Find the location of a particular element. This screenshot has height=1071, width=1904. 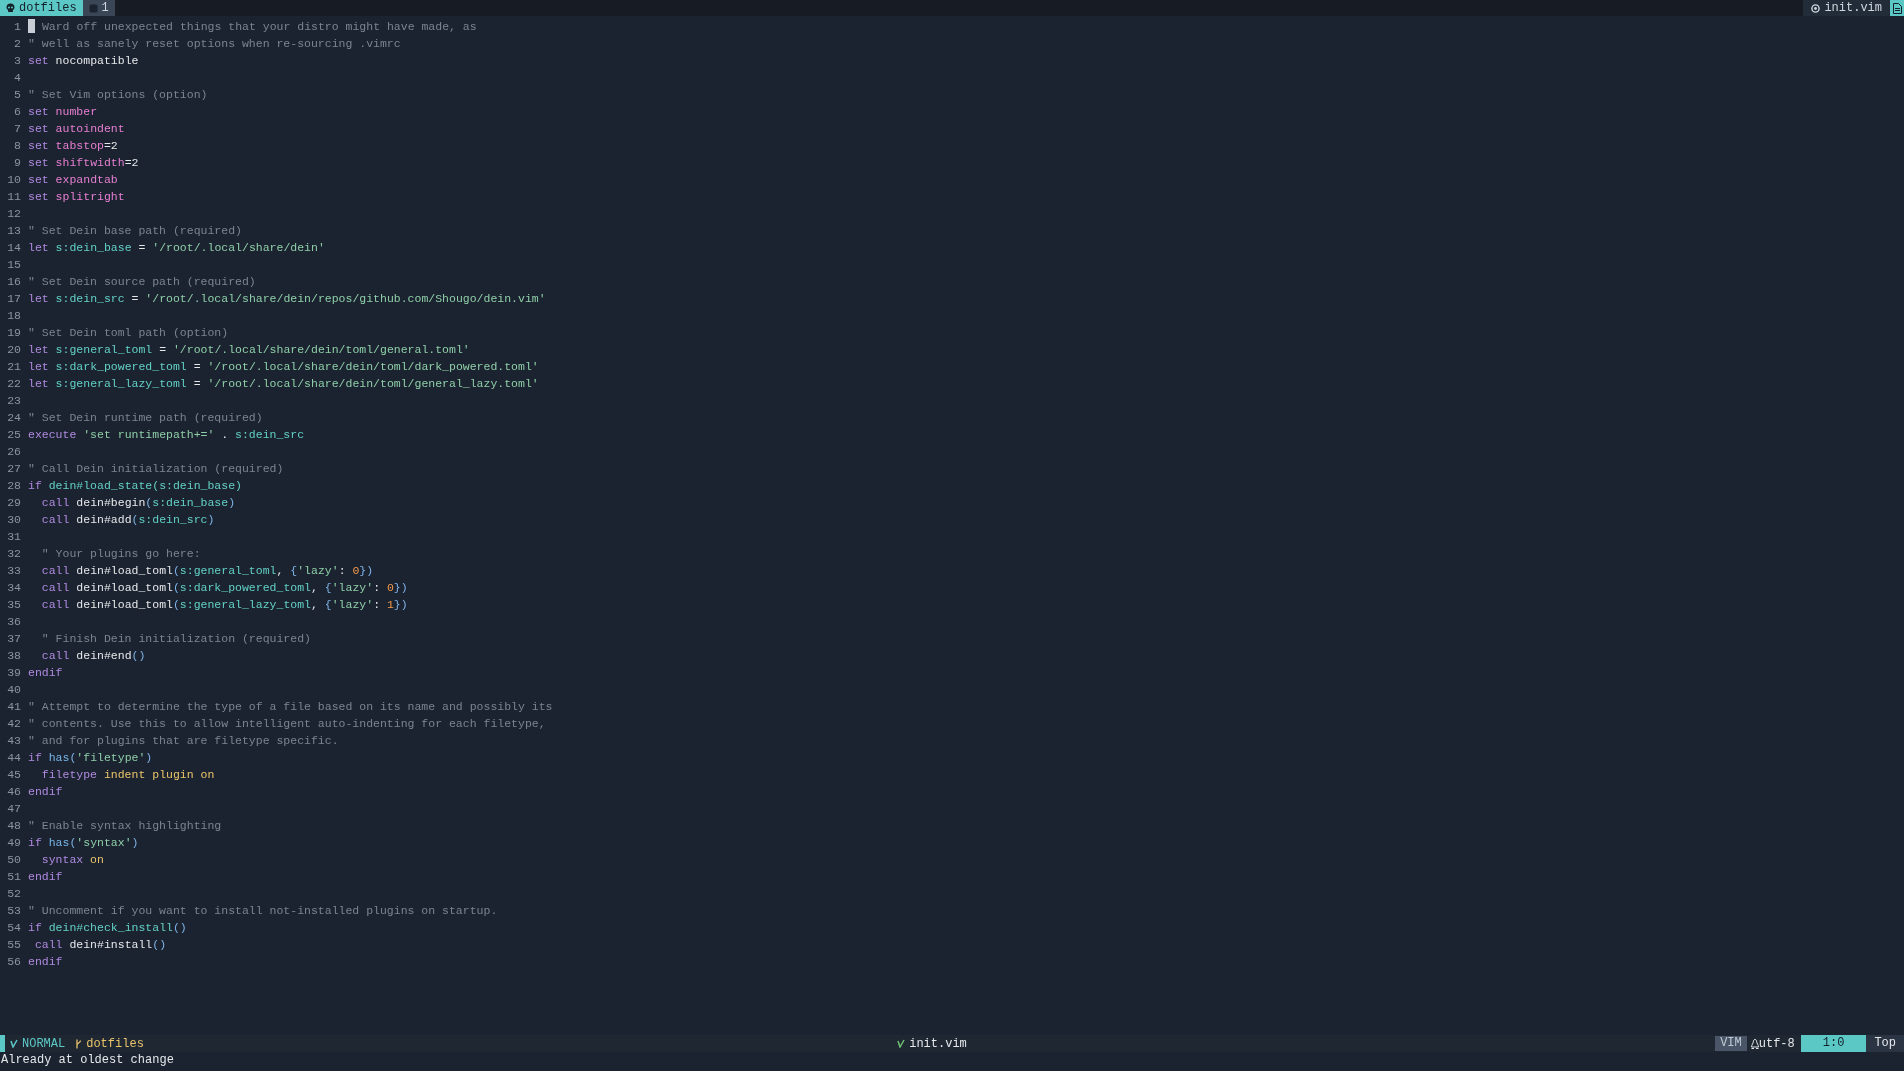

line-number: 13 is located at coordinates (14, 231).